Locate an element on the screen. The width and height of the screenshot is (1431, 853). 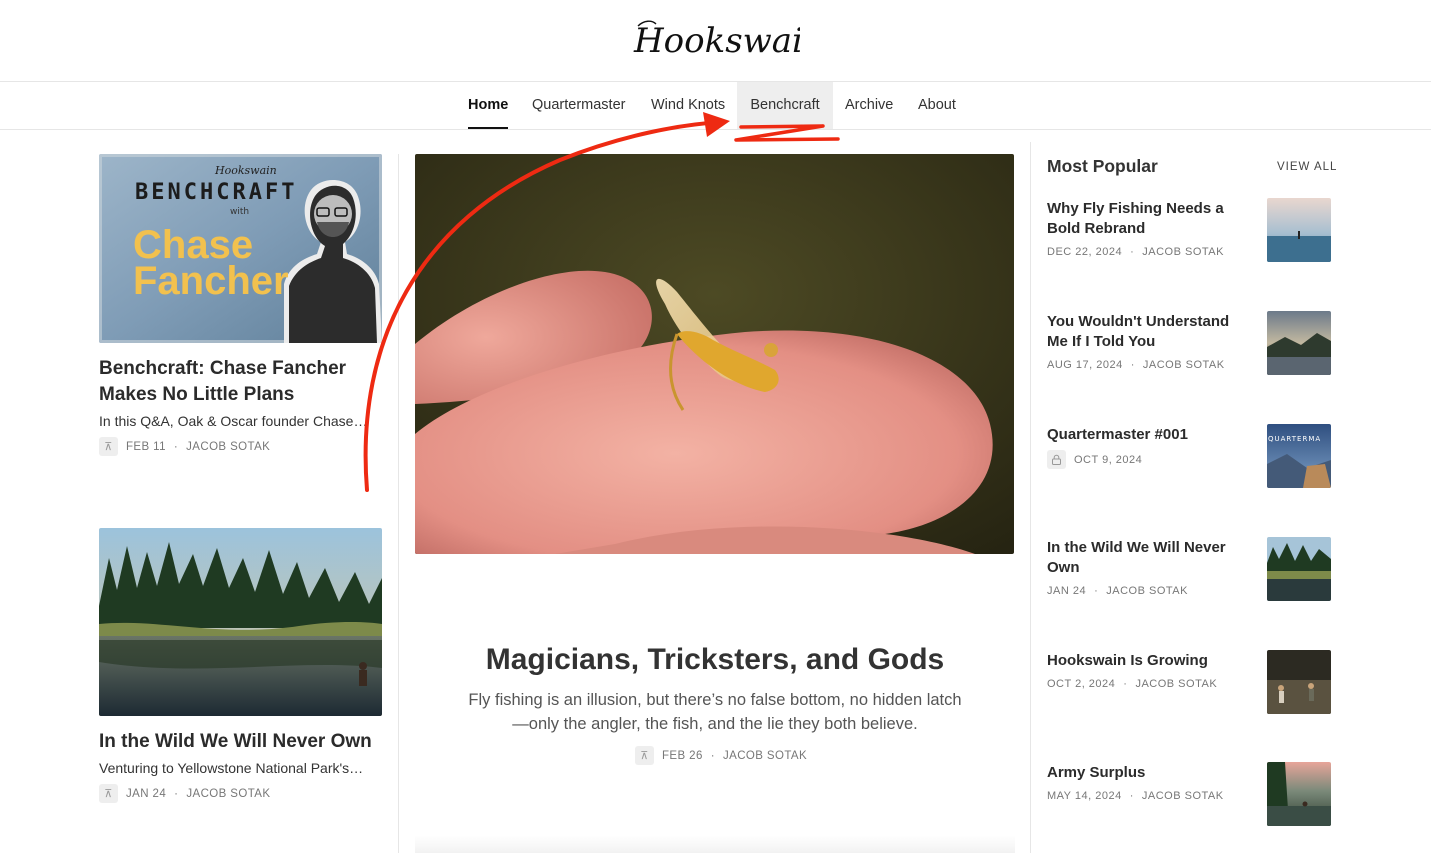
site-logo: Hookswain is located at coordinates (715, 39).